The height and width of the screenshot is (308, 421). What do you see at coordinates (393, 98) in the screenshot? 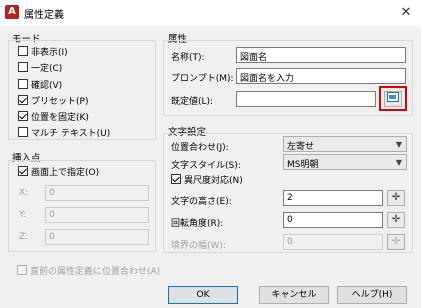
I see `highlight-box` at bounding box center [393, 98].